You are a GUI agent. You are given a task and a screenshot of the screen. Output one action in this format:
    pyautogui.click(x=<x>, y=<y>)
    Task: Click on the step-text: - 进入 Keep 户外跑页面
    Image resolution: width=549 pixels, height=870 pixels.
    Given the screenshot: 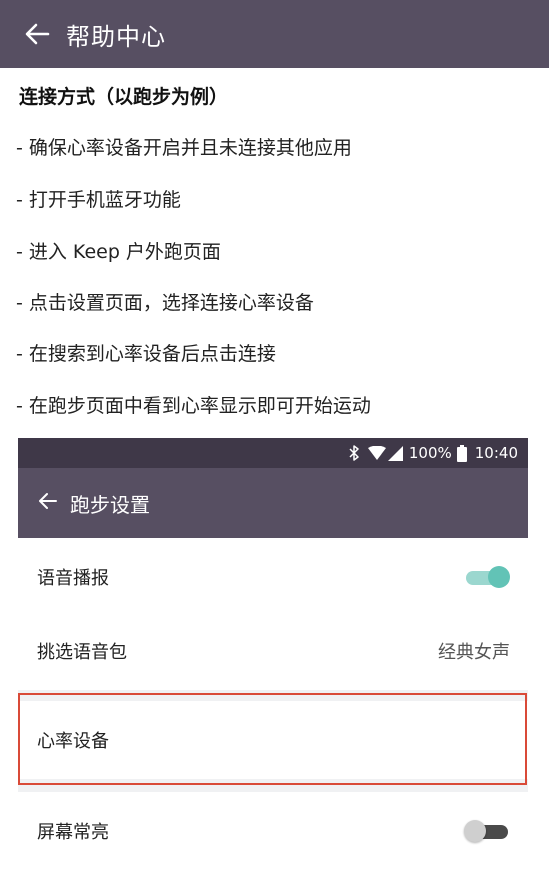 What is the action you would take?
    pyautogui.click(x=118, y=252)
    